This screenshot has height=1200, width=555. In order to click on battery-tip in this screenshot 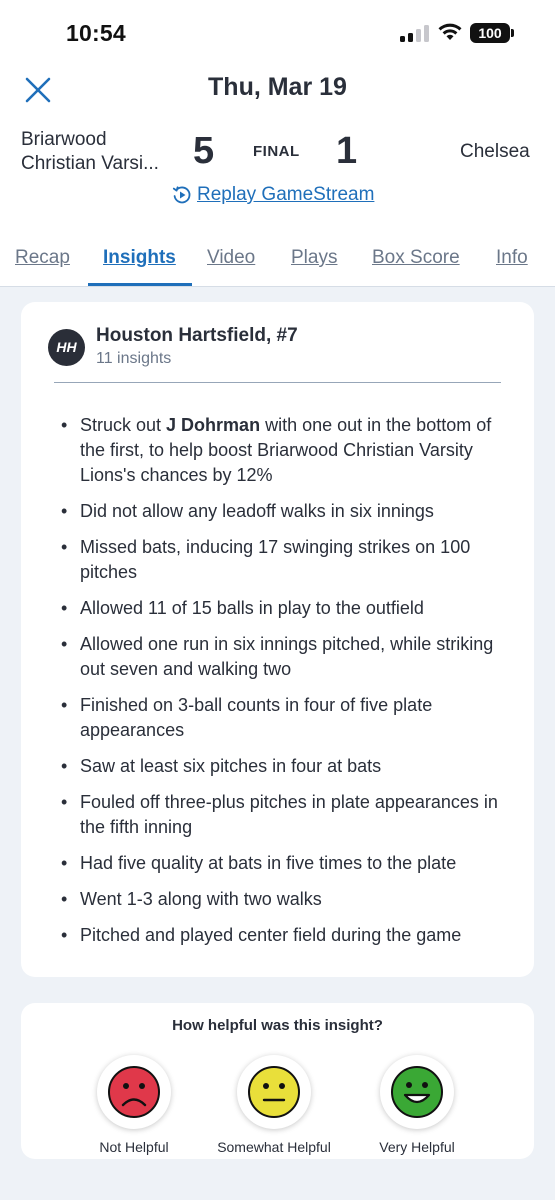, I will do `click(512, 33)`.